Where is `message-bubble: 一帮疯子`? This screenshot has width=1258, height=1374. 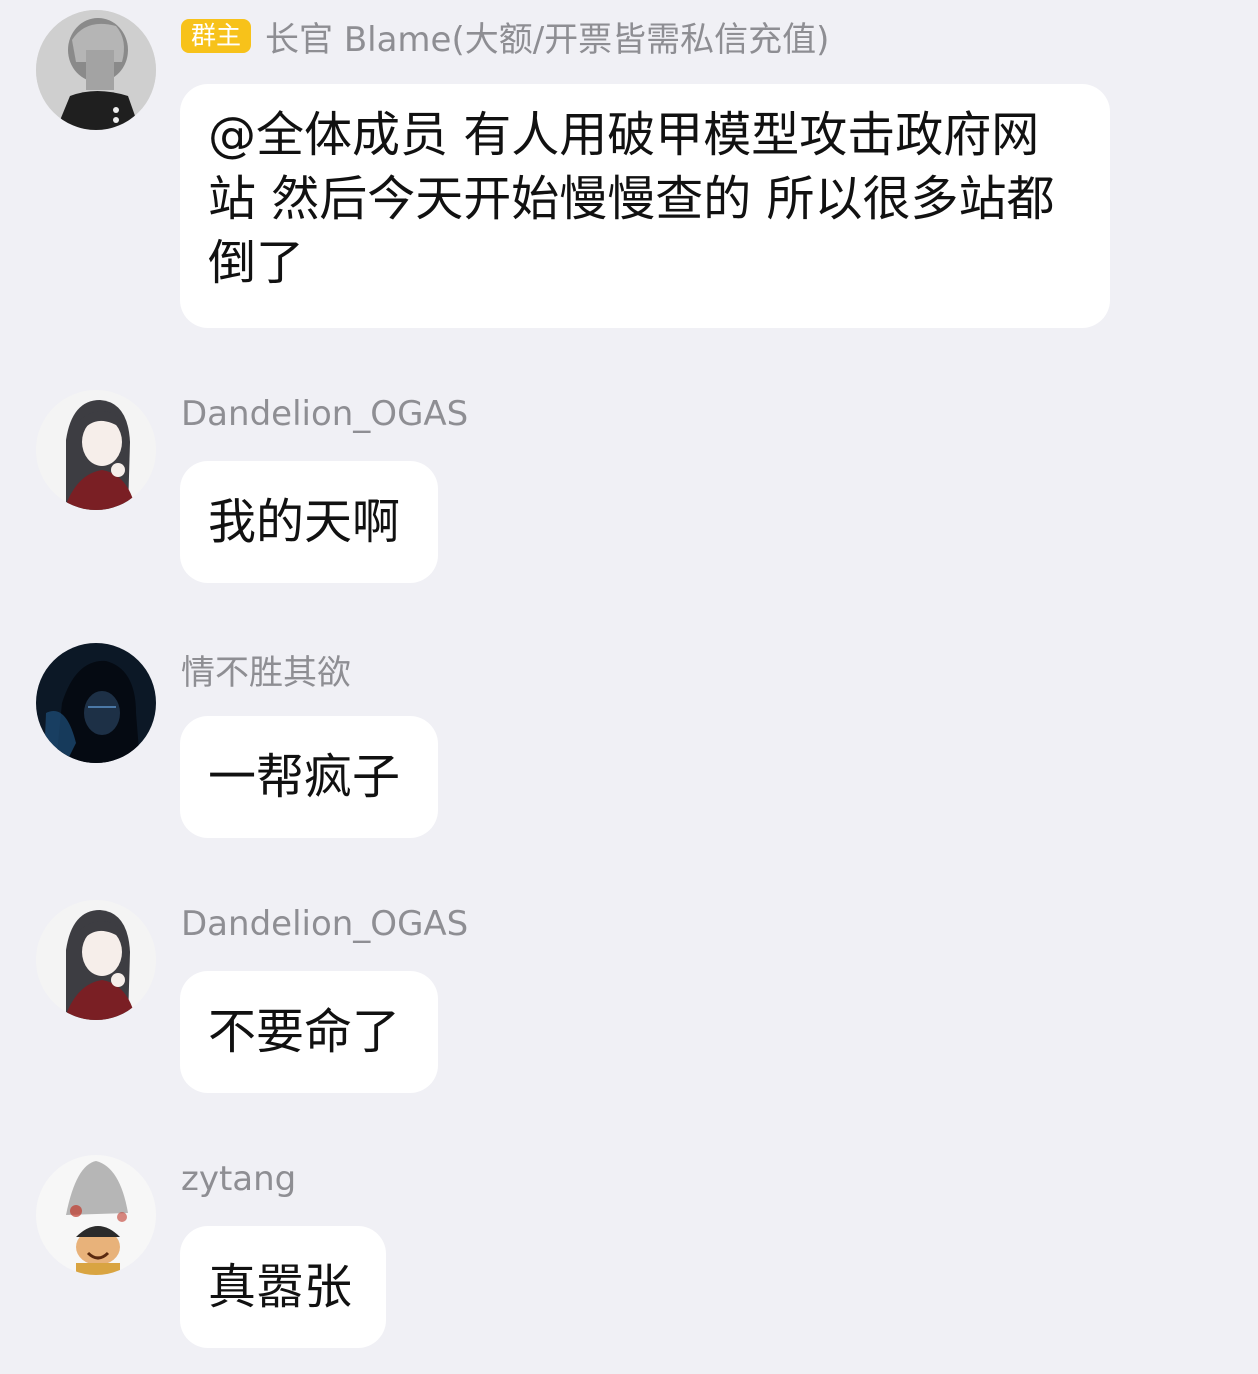
message-bubble: 一帮疯子 is located at coordinates (309, 777).